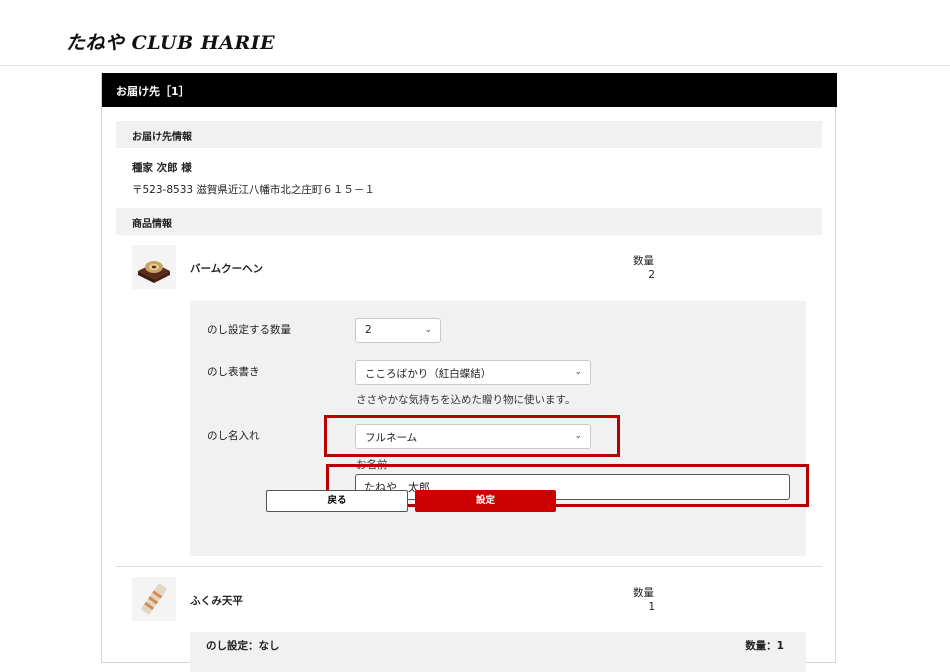 The image size is (950, 672). What do you see at coordinates (469, 221) in the screenshot?
I see `product-info-header: 商品情報` at bounding box center [469, 221].